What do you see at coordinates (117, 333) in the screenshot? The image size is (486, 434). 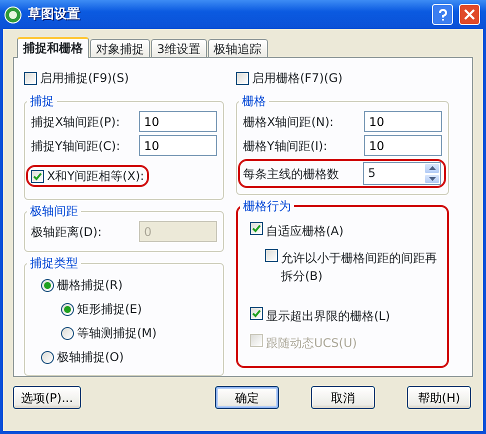 I see `radio-label: 等轴测捕捉(M)` at bounding box center [117, 333].